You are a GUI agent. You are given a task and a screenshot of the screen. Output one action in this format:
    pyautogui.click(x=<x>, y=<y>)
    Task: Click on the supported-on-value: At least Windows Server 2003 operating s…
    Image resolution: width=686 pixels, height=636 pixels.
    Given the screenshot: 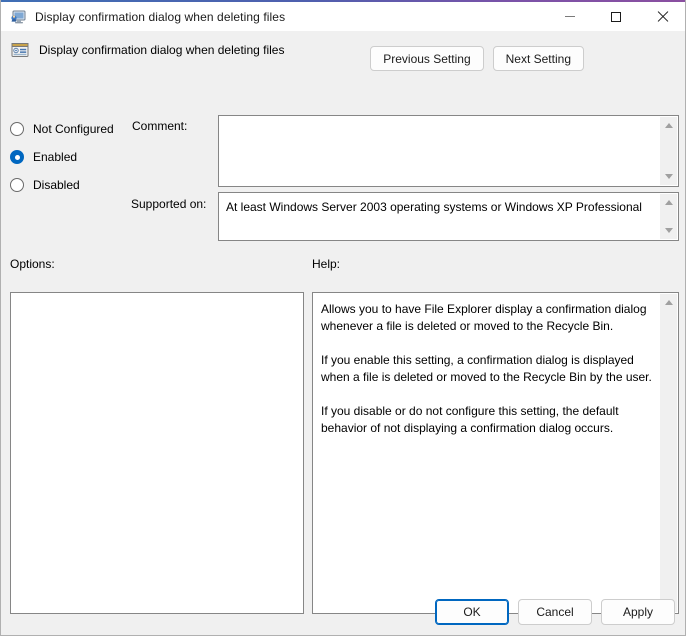 What is the action you would take?
    pyautogui.click(x=434, y=207)
    